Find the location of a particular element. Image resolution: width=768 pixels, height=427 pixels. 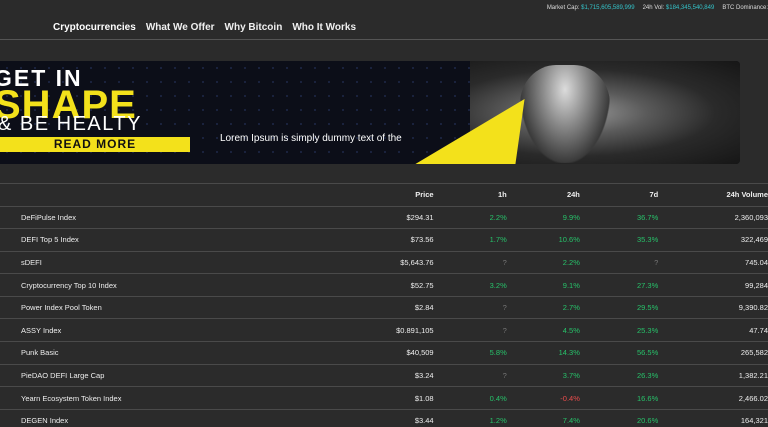

column-header-price: Price is located at coordinates (391, 195).